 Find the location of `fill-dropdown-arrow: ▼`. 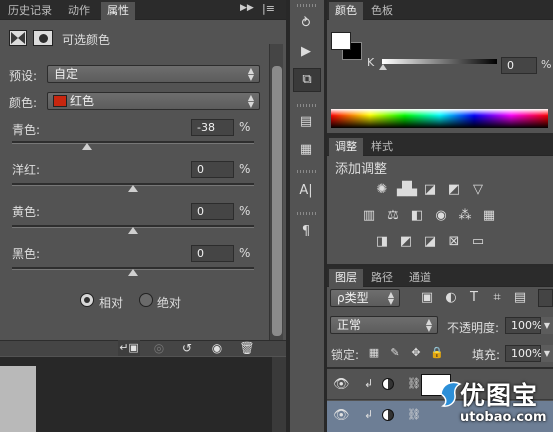

fill-dropdown-arrow: ▼ is located at coordinates (547, 353).